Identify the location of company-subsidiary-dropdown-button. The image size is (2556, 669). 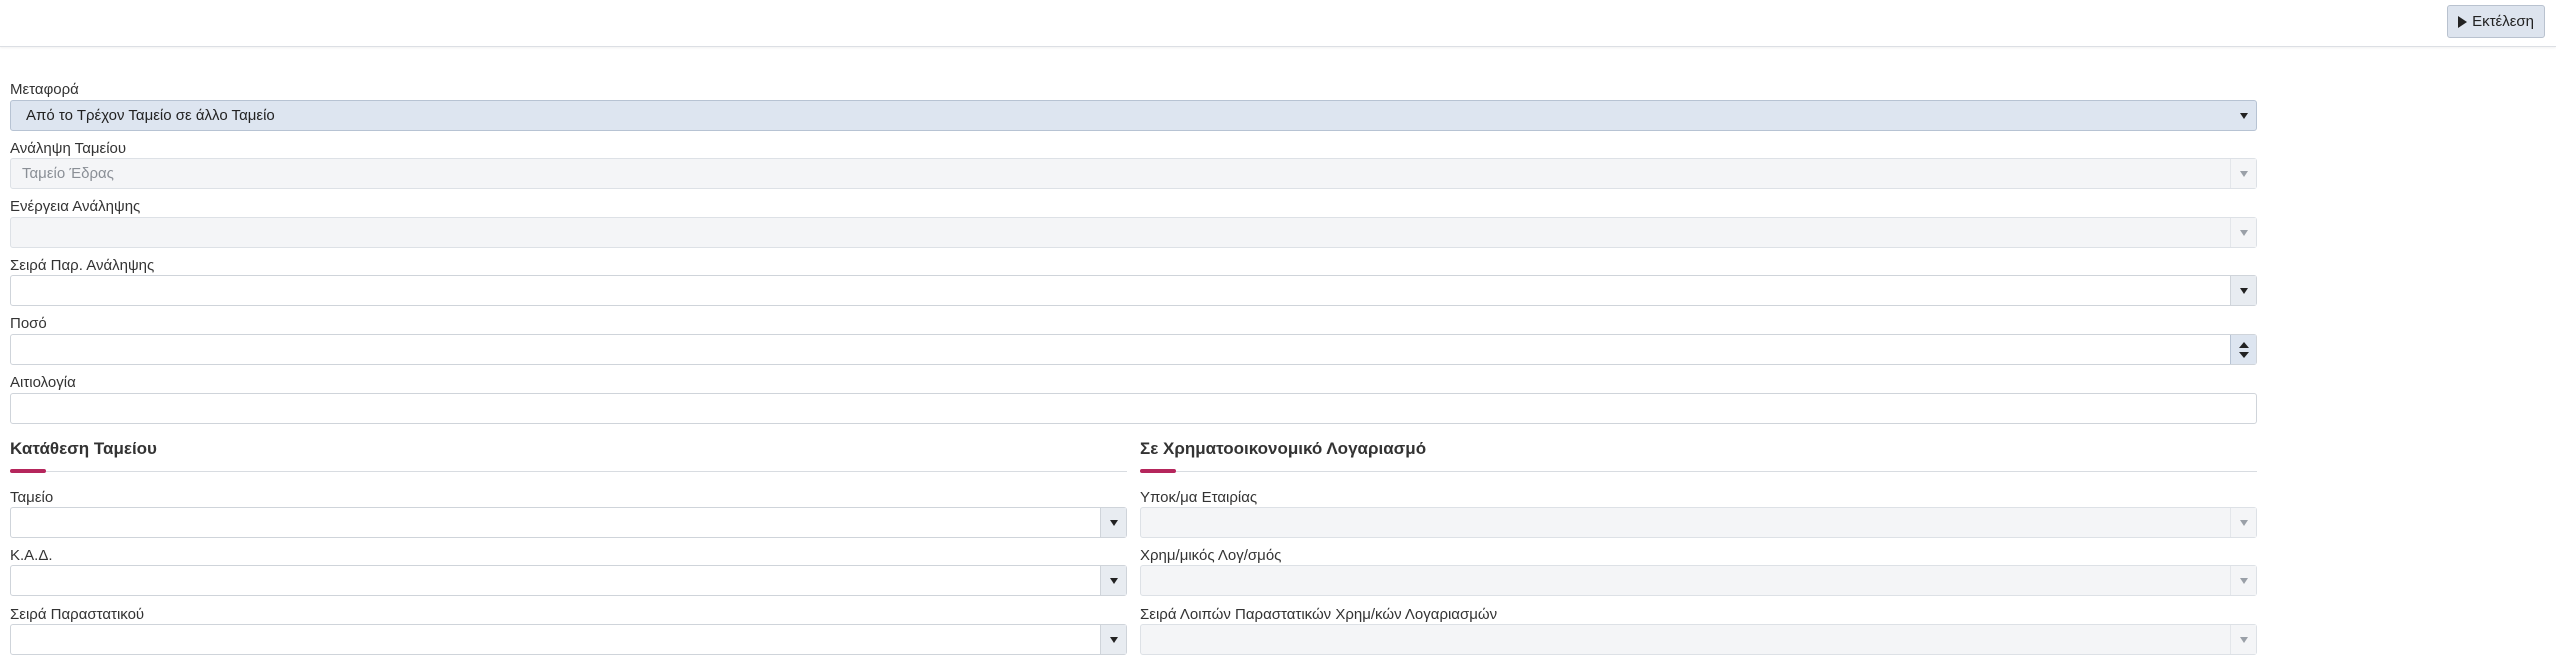
(2243, 522).